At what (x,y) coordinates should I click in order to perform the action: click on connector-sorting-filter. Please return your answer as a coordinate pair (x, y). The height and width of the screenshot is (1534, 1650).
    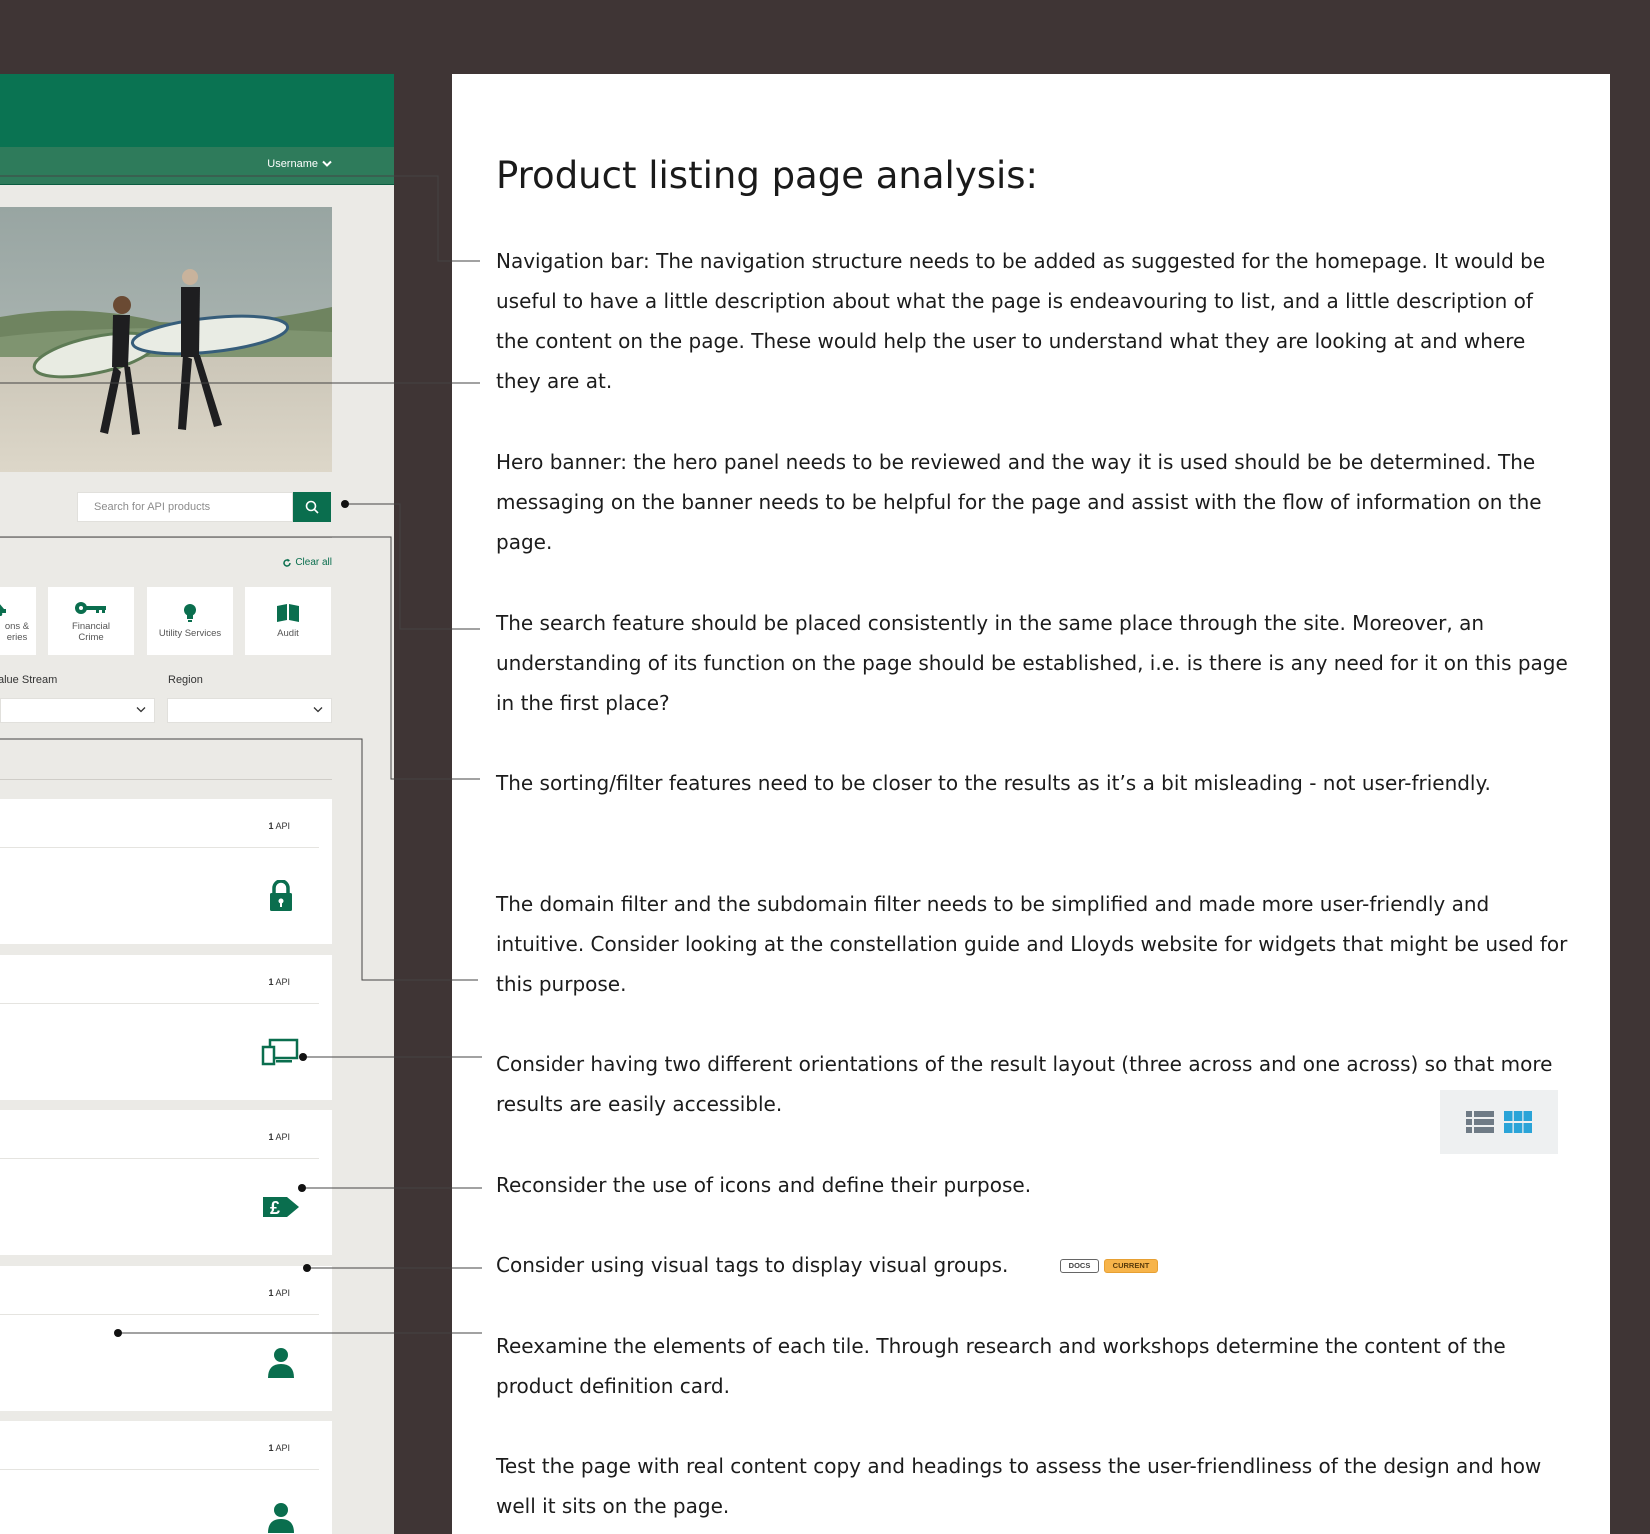
    Looking at the image, I should click on (240, 658).